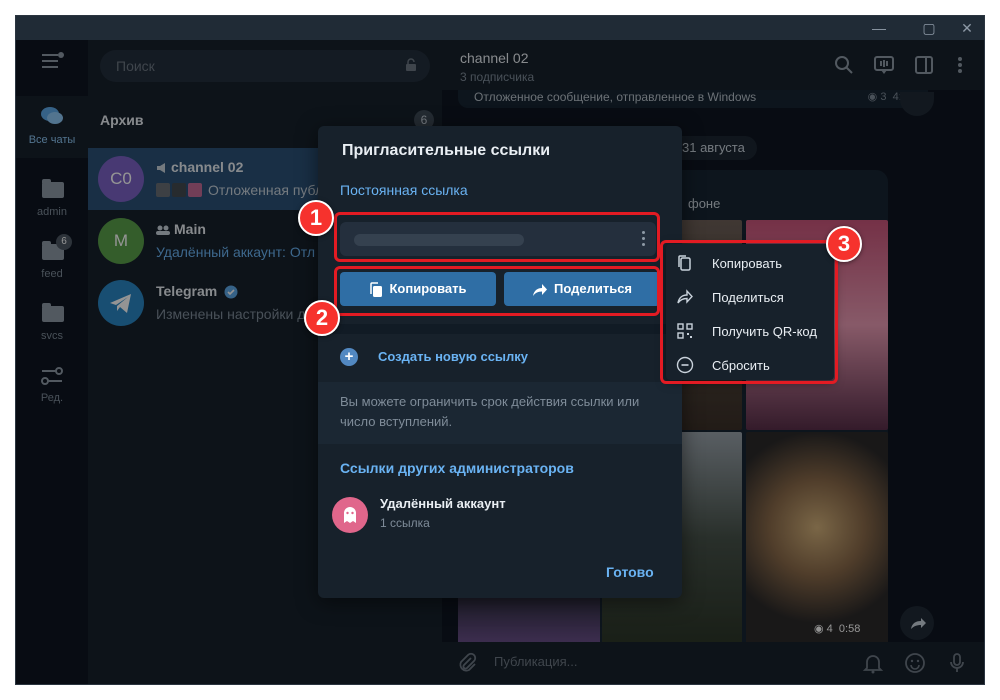 Image resolution: width=1000 pixels, height=700 pixels. Describe the element at coordinates (967, 28) in the screenshot. I see `close-icon: ✕` at that location.